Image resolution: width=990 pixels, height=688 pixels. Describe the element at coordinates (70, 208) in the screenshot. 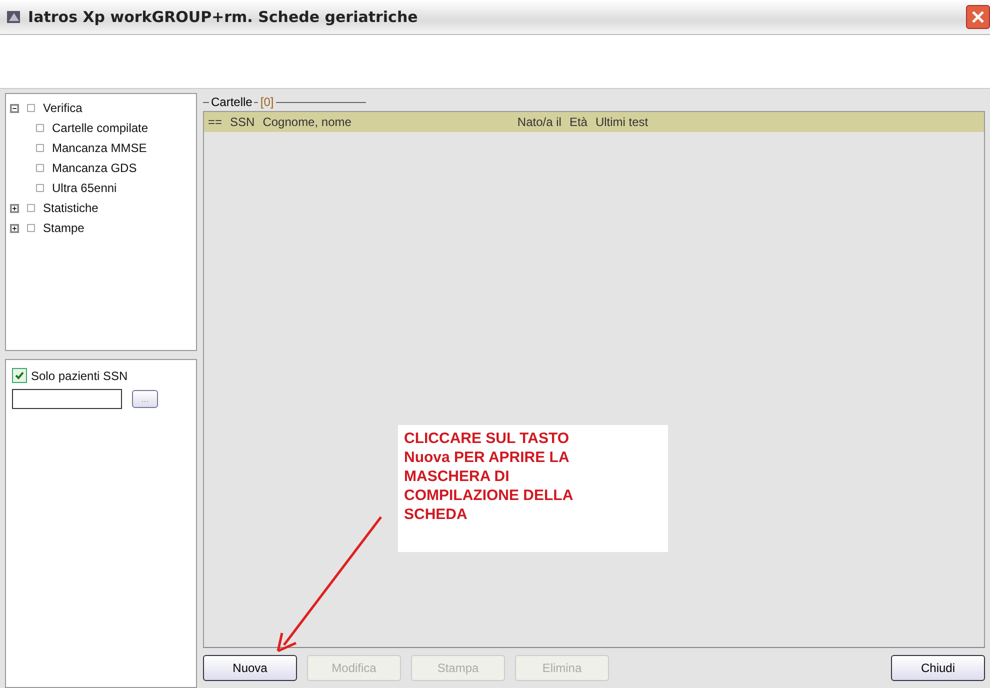

I see `tree-item: Statistiche` at that location.